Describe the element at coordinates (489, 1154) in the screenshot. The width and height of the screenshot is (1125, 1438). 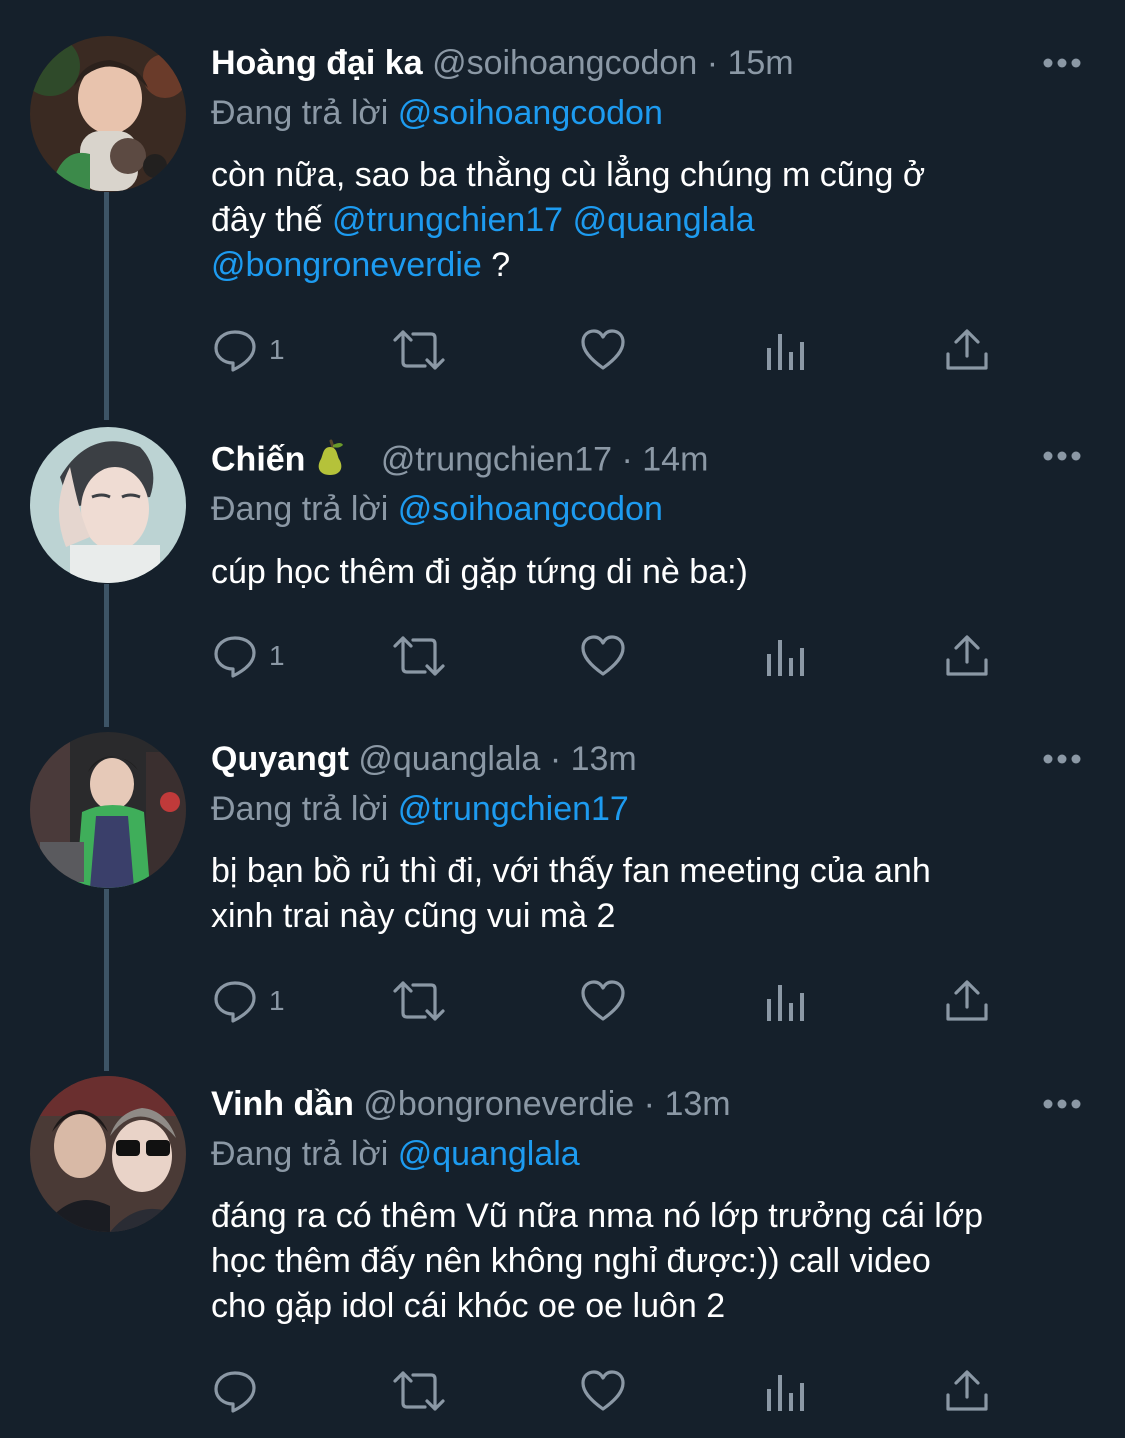
I see `replying-to-mention: @quanglala` at that location.